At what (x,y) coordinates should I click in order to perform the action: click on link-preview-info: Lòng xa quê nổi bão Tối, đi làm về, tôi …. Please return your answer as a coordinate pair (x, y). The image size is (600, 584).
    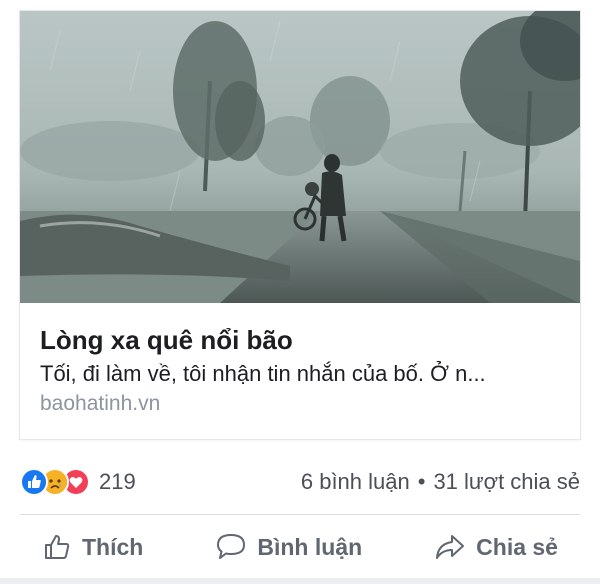
    Looking at the image, I should click on (300, 371).